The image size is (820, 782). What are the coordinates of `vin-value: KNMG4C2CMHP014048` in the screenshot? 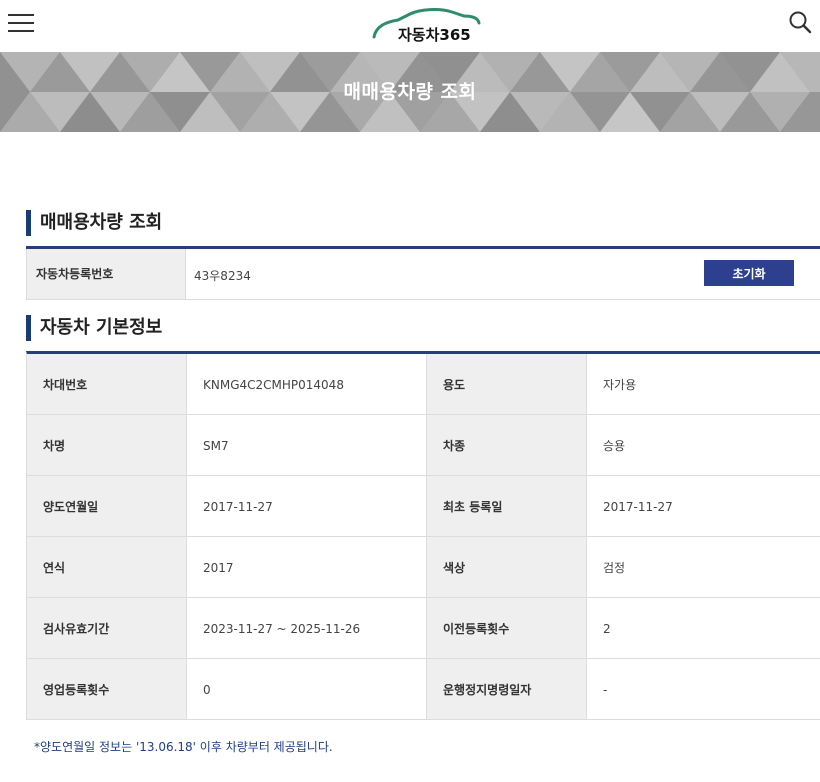 It's located at (307, 384).